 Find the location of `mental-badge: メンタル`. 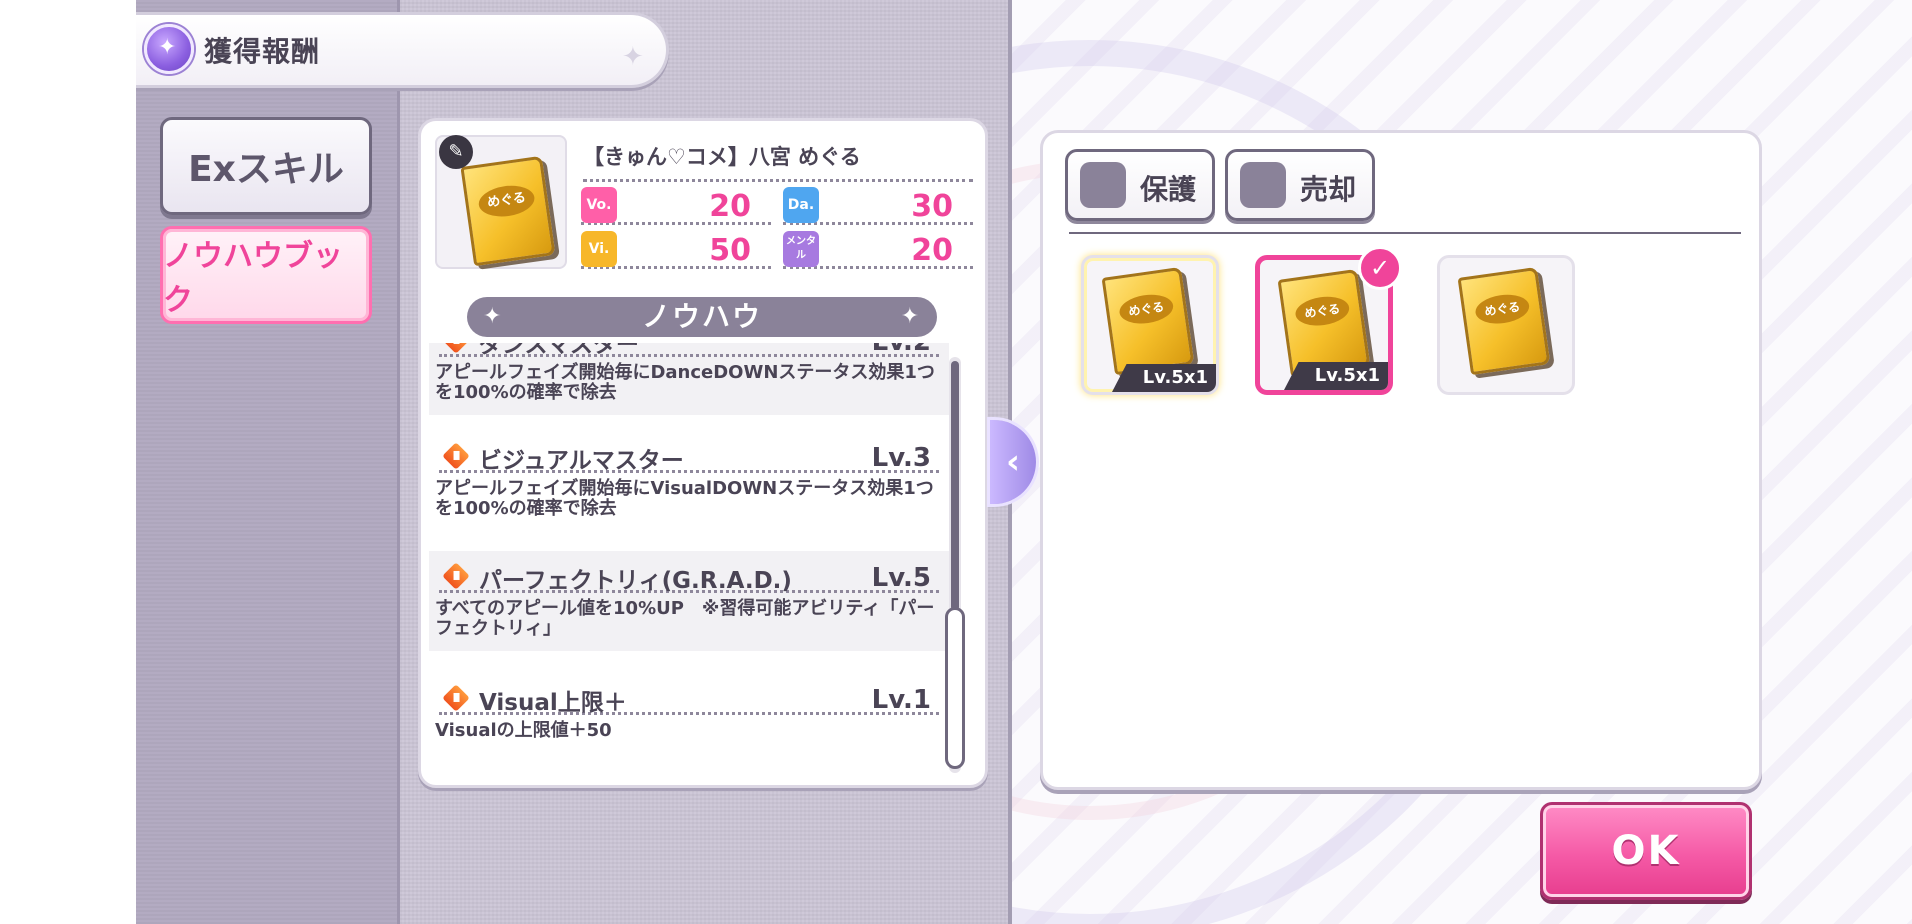

mental-badge: メンタル is located at coordinates (801, 249).